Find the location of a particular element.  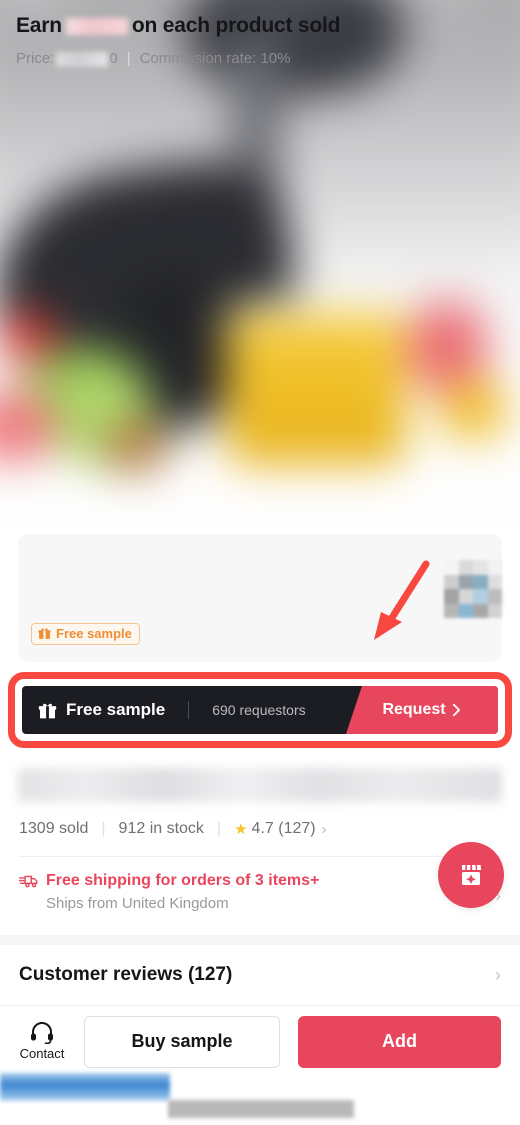

price-value-redacted is located at coordinates (82, 59).